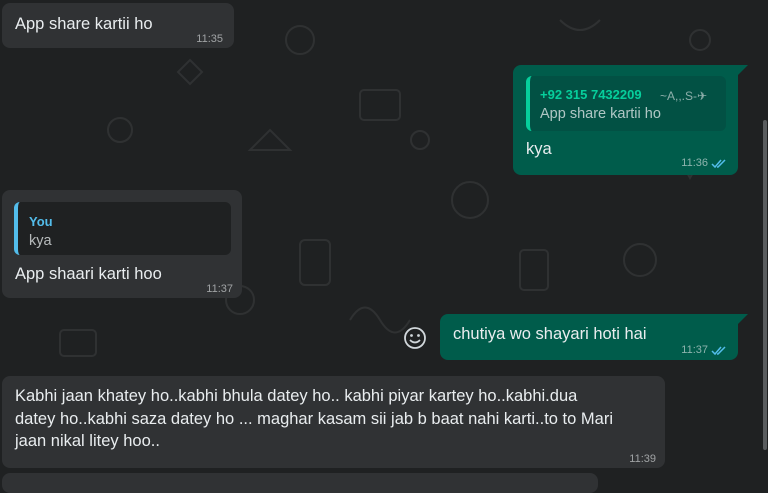 The height and width of the screenshot is (493, 768). I want to click on message-incoming-partial, so click(300, 483).